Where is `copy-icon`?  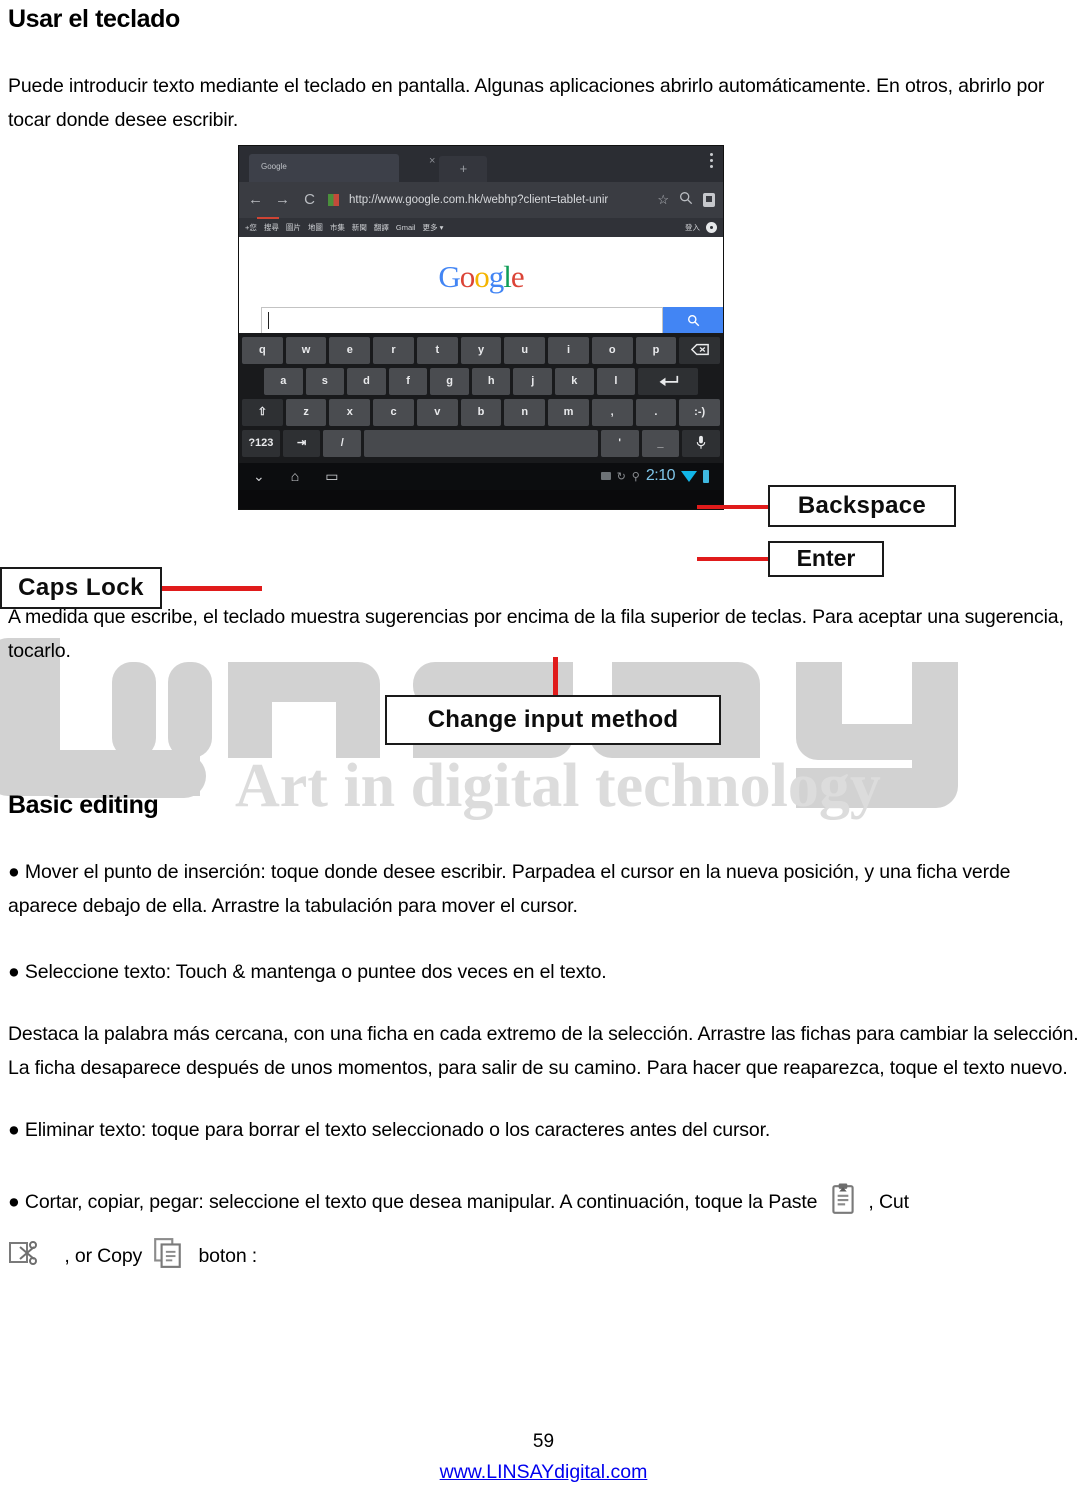 copy-icon is located at coordinates (168, 1253).